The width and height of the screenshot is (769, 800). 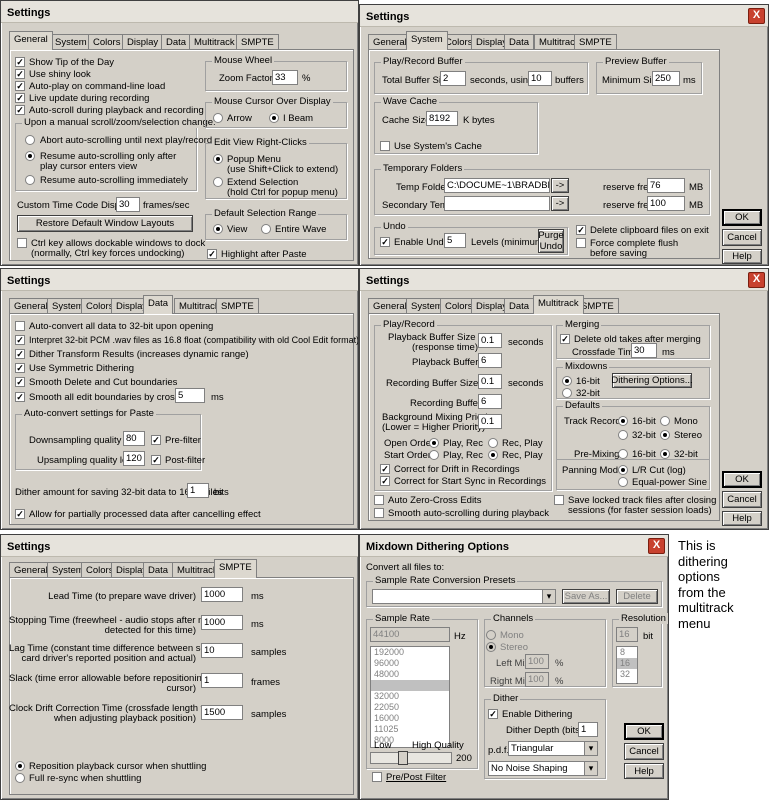 What do you see at coordinates (567, 381) in the screenshot?
I see `mix-16bit-radio` at bounding box center [567, 381].